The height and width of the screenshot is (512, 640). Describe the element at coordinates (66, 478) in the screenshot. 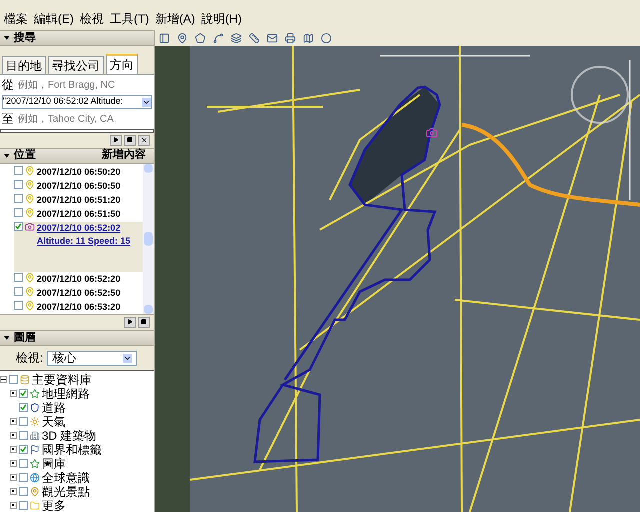

I see `layer-label: 全球意識` at that location.